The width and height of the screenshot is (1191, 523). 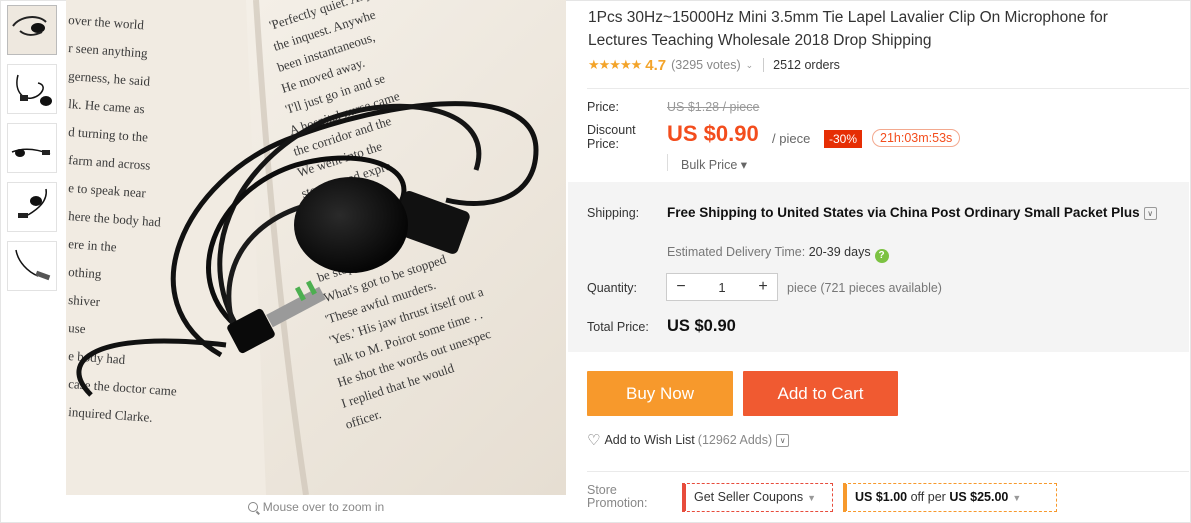 I want to click on estimated-delivery: Estimated Delivery Time: 20-39 days?, so click(x=778, y=254).